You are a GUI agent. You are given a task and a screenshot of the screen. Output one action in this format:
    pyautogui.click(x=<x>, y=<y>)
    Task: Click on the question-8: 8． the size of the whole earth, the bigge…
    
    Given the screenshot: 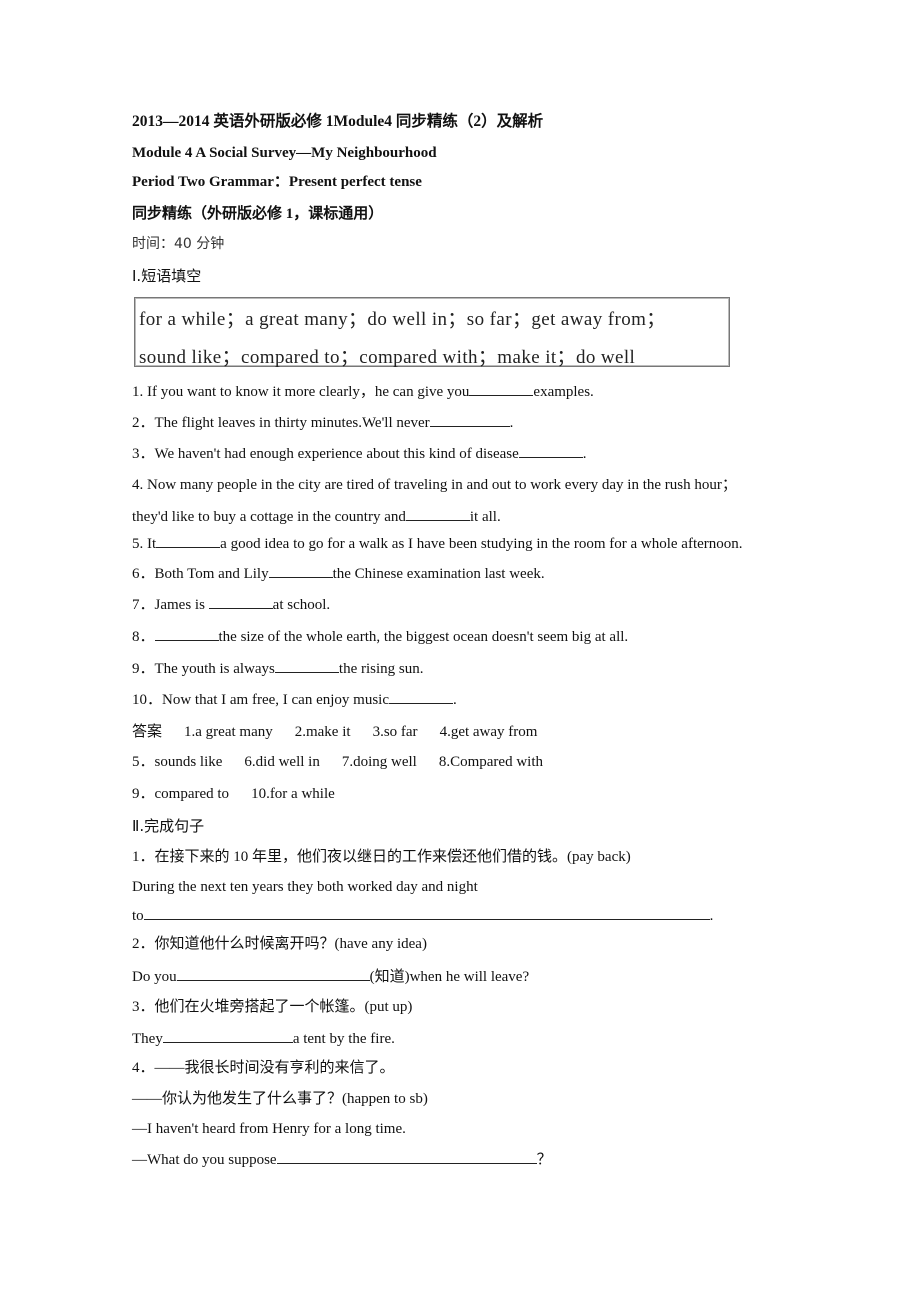 What is the action you would take?
    pyautogui.click(x=380, y=636)
    